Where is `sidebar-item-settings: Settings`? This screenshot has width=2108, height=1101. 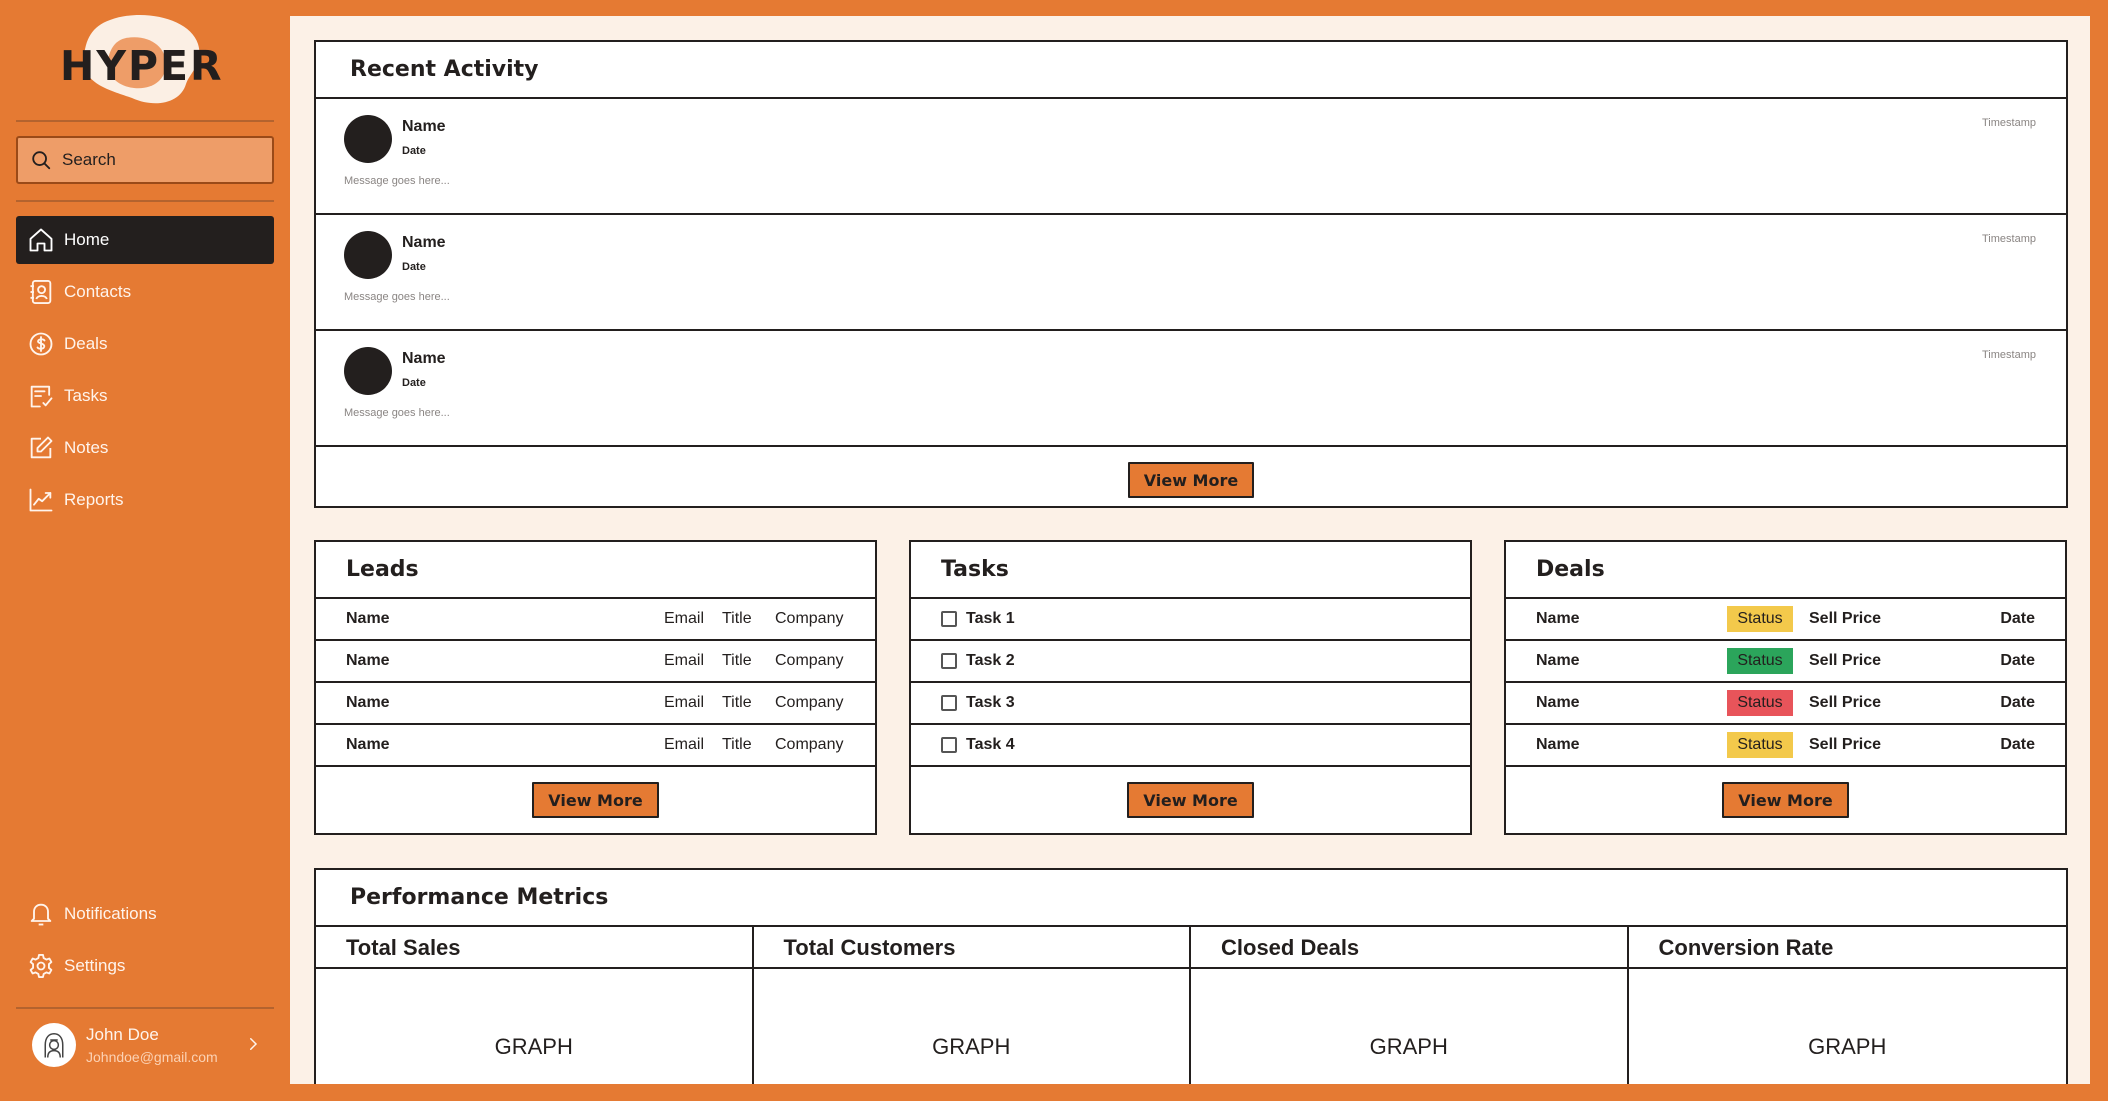
sidebar-item-settings: Settings is located at coordinates (145, 966).